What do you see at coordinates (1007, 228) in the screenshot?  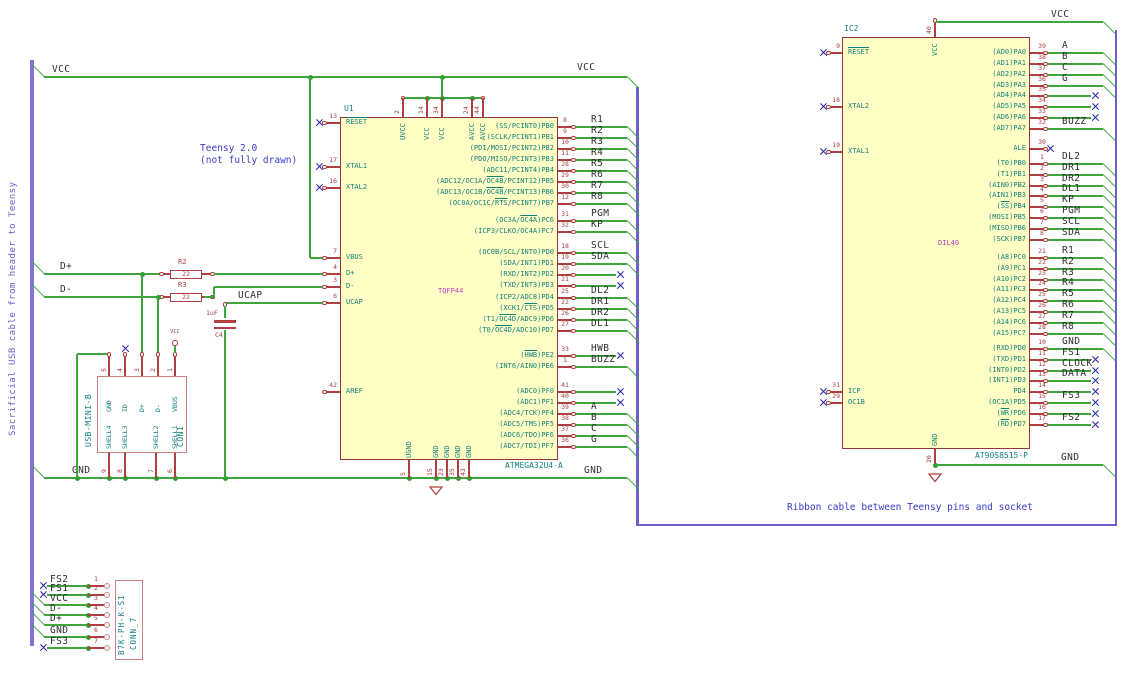 I see `pin-name: (MISO)PB6` at bounding box center [1007, 228].